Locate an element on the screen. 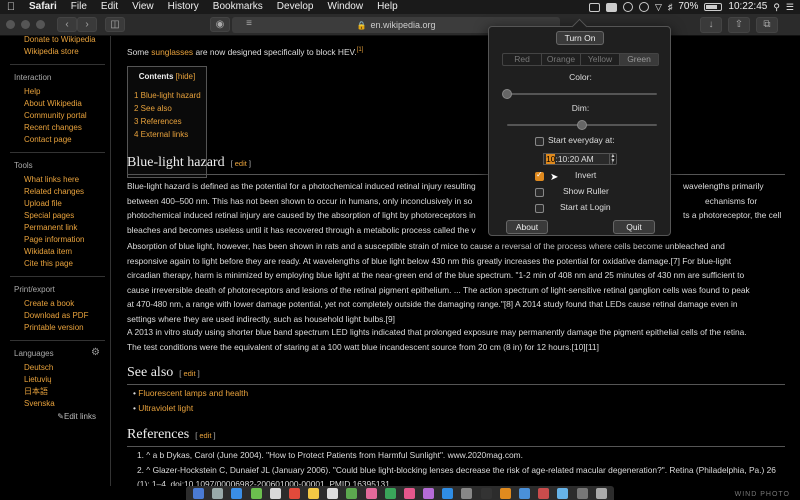 The height and width of the screenshot is (500, 800). sidebar-link-recent: Recent changes is located at coordinates (67, 128).